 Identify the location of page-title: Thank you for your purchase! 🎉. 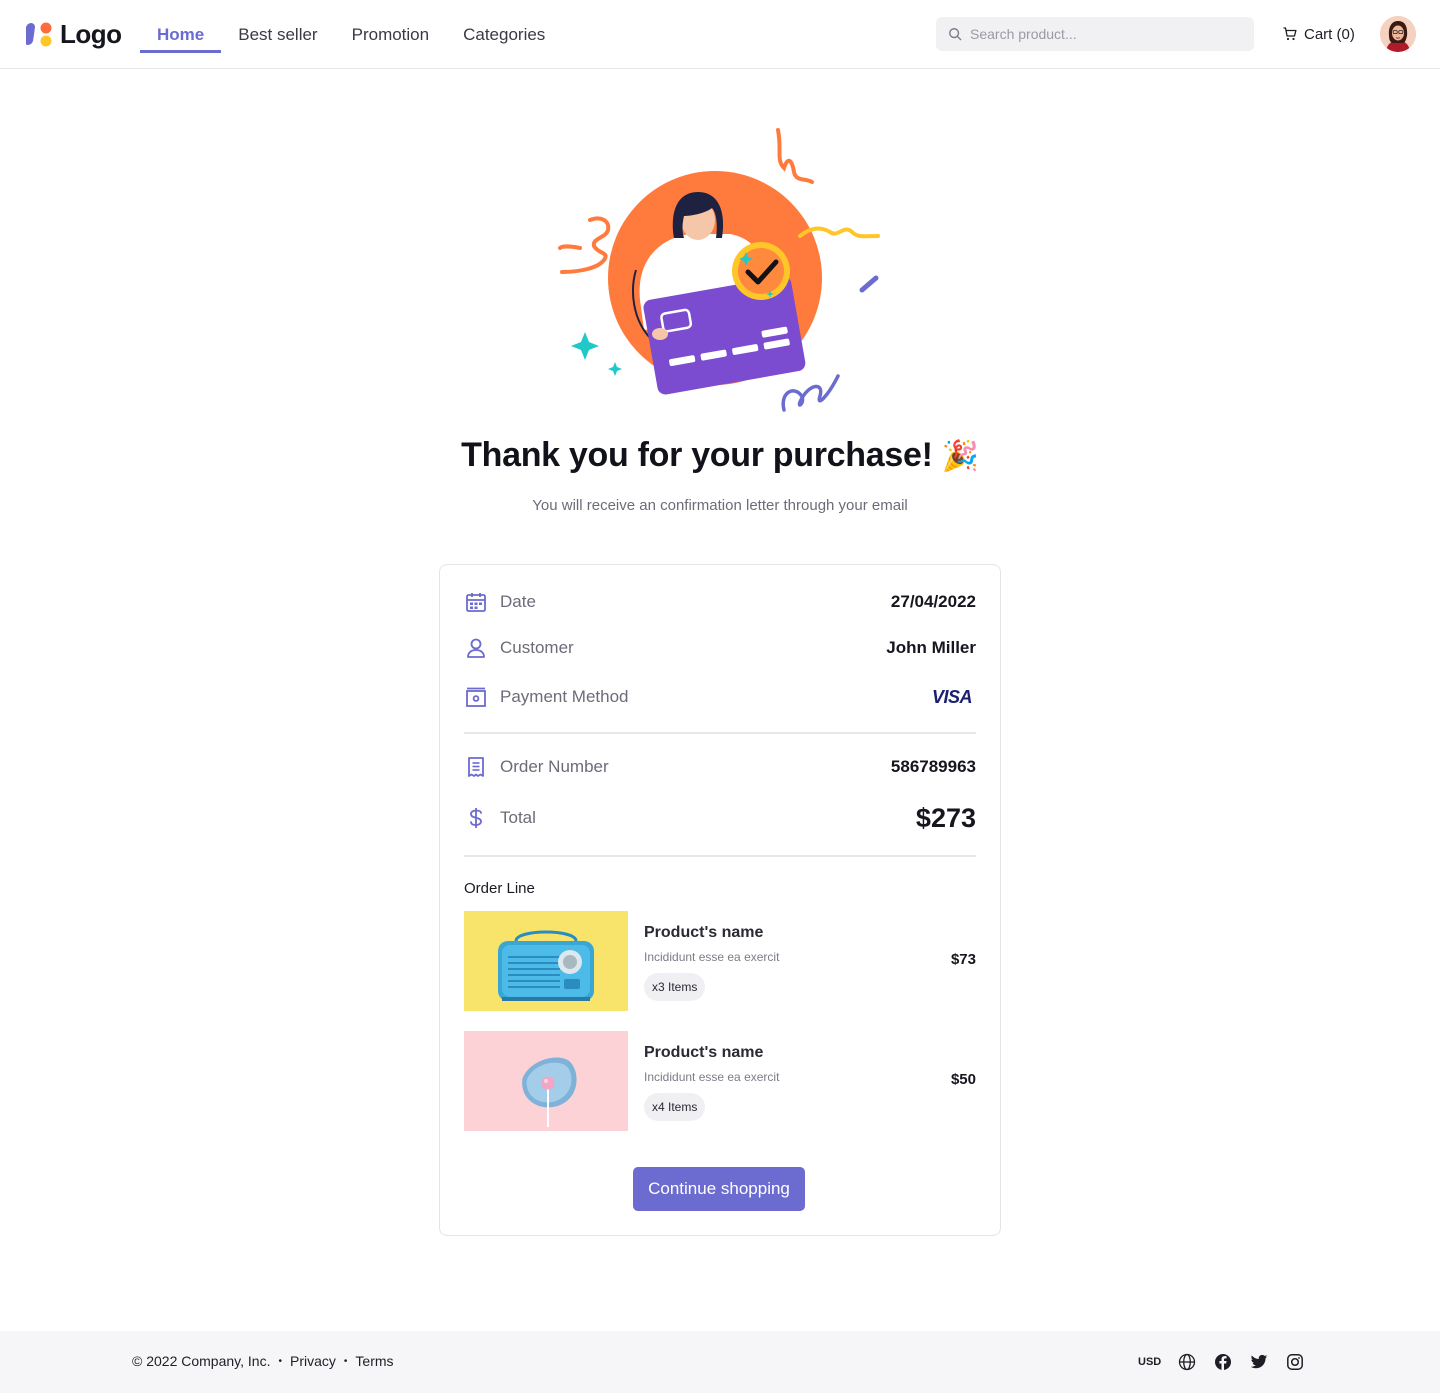
(720, 455).